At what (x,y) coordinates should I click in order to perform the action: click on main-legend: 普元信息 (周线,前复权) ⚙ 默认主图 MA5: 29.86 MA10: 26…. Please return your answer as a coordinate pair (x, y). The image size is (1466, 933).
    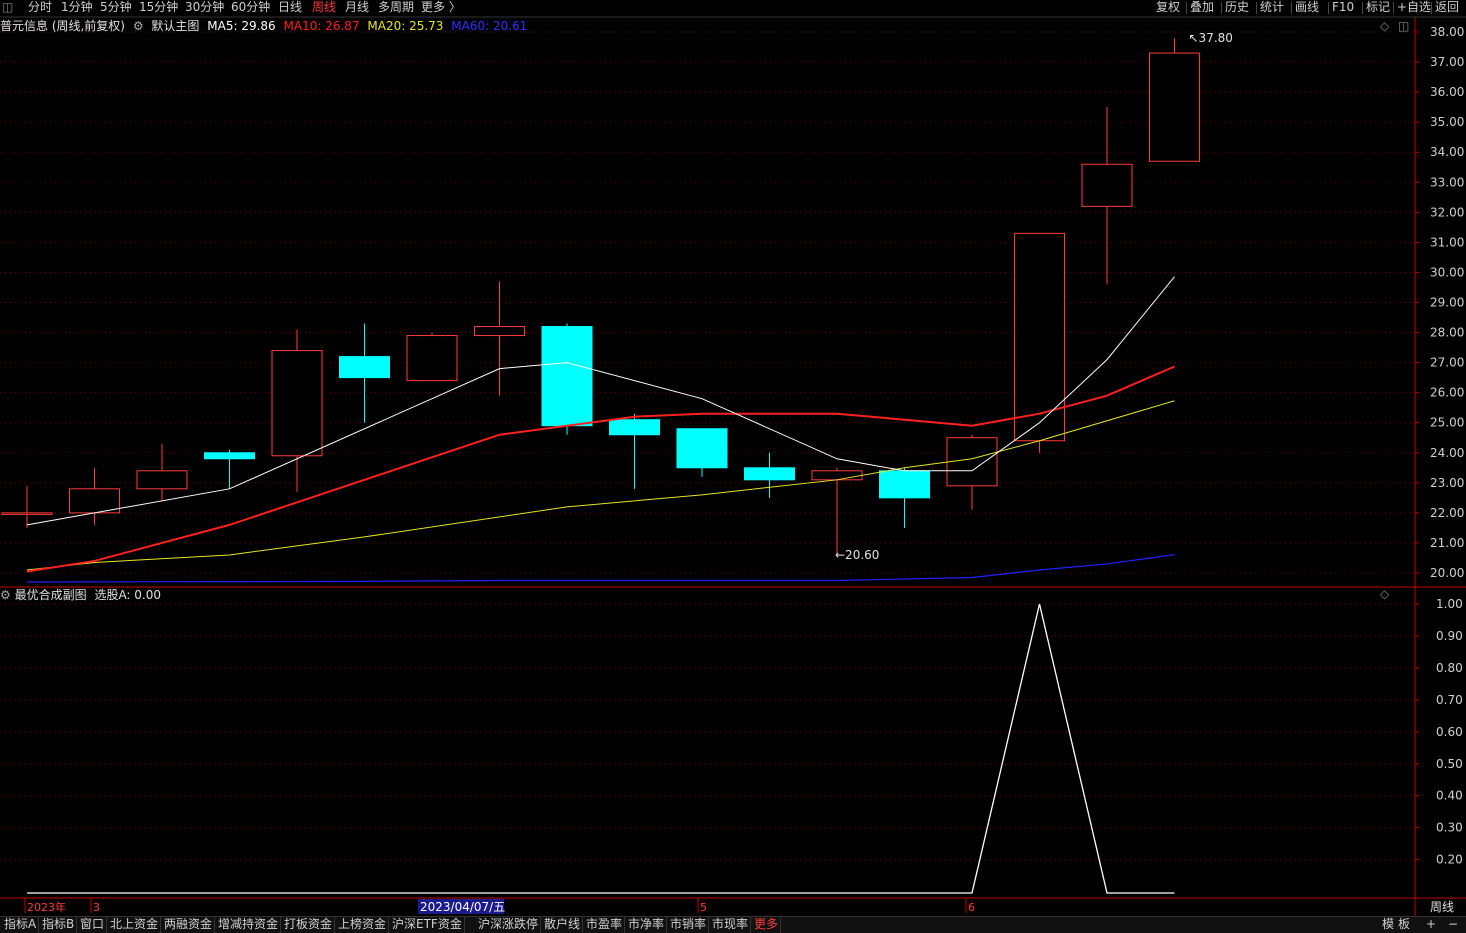
    Looking at the image, I should click on (265, 26).